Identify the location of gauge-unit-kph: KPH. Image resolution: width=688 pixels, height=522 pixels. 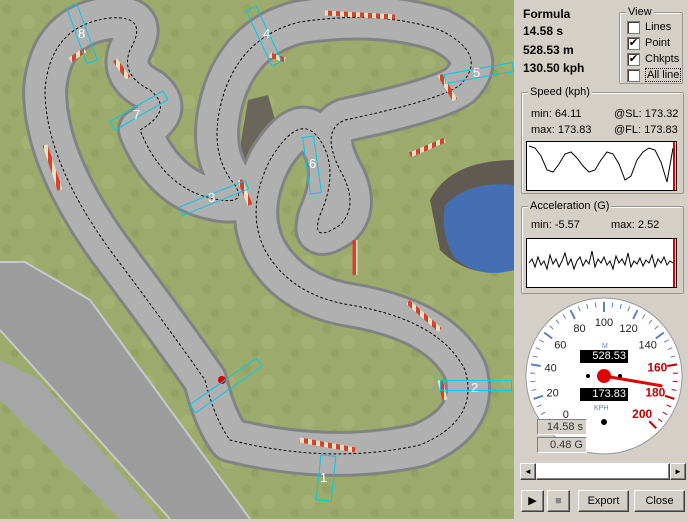
(601, 408).